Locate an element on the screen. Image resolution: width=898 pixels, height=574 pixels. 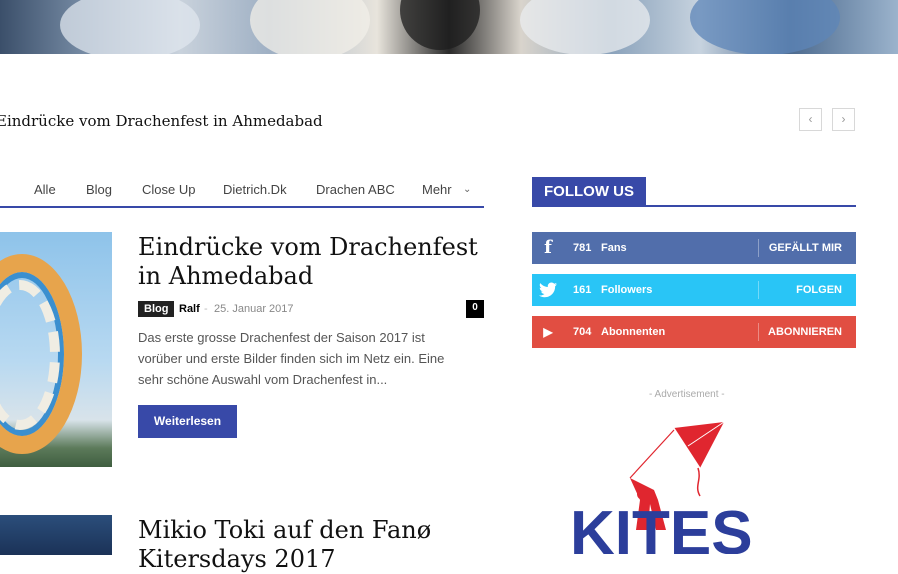
facebook-label: Fans is located at coordinates (614, 248).